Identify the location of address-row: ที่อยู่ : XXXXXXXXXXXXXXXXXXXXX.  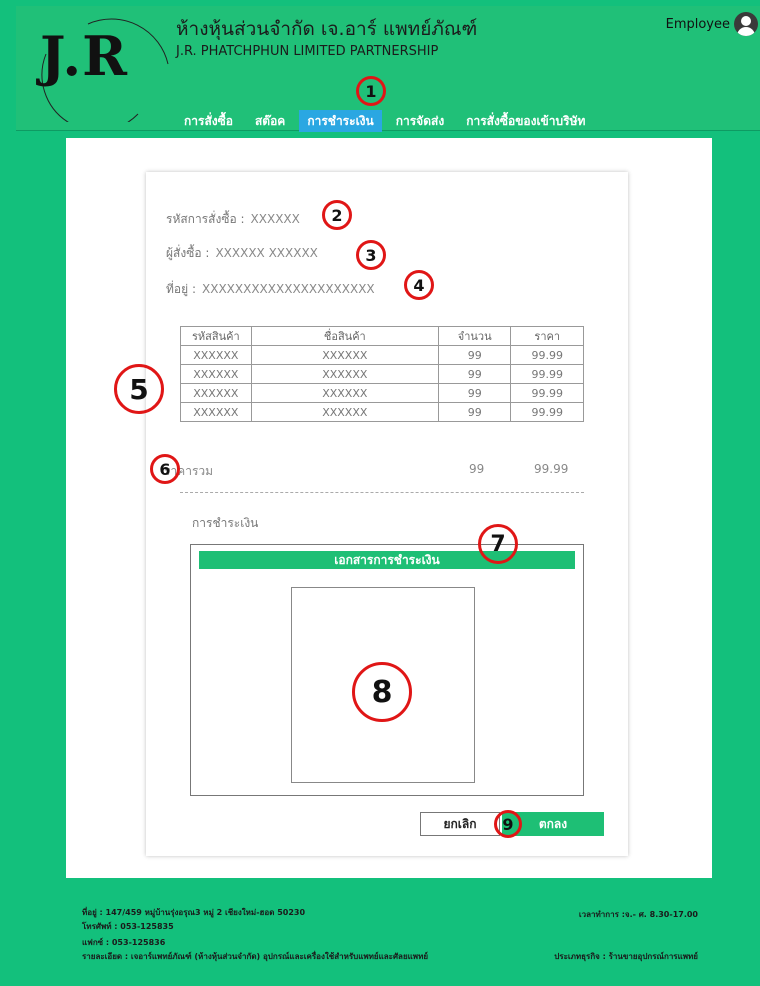
(270, 289).